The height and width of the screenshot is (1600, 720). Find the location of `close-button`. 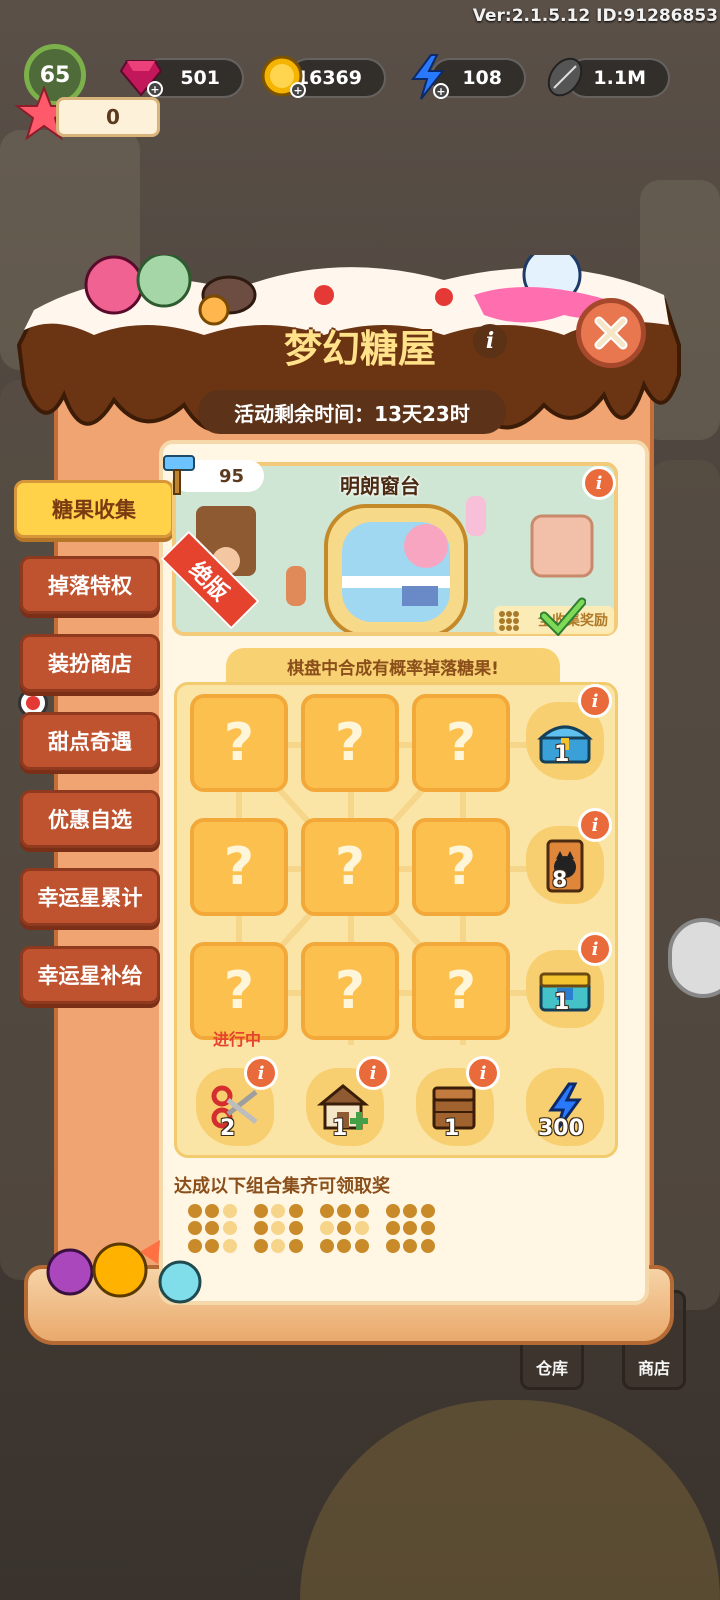

close-button is located at coordinates (611, 333).